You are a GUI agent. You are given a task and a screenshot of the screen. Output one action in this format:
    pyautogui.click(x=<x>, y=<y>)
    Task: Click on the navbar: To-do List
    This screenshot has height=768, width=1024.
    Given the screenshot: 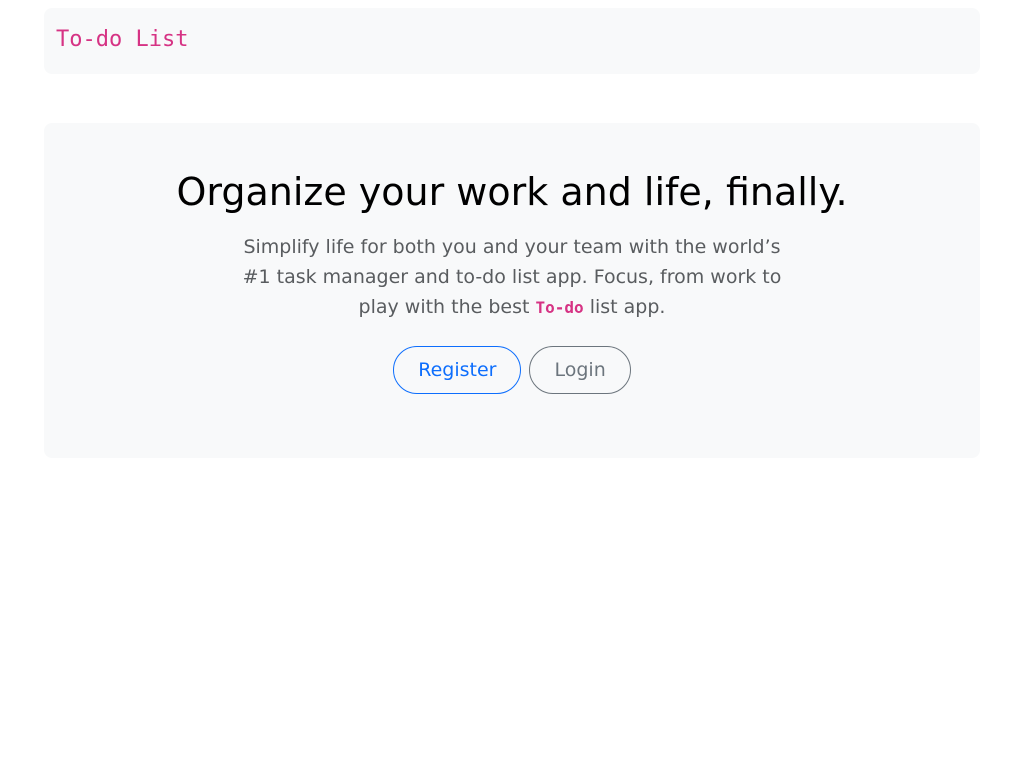 What is the action you would take?
    pyautogui.click(x=512, y=41)
    